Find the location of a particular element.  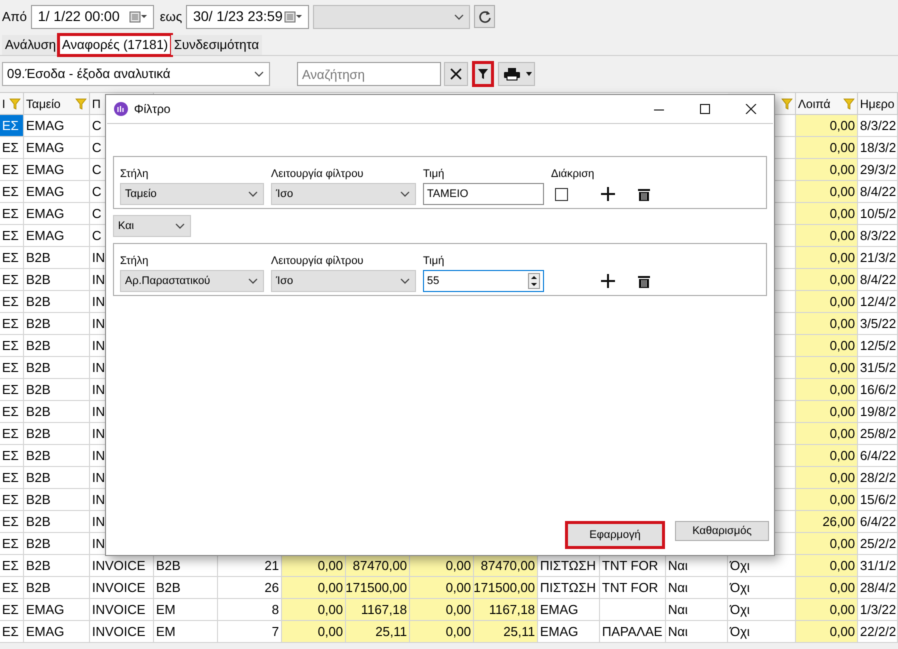

column-dropdown: Αρ.Παραστατικού is located at coordinates (192, 281).